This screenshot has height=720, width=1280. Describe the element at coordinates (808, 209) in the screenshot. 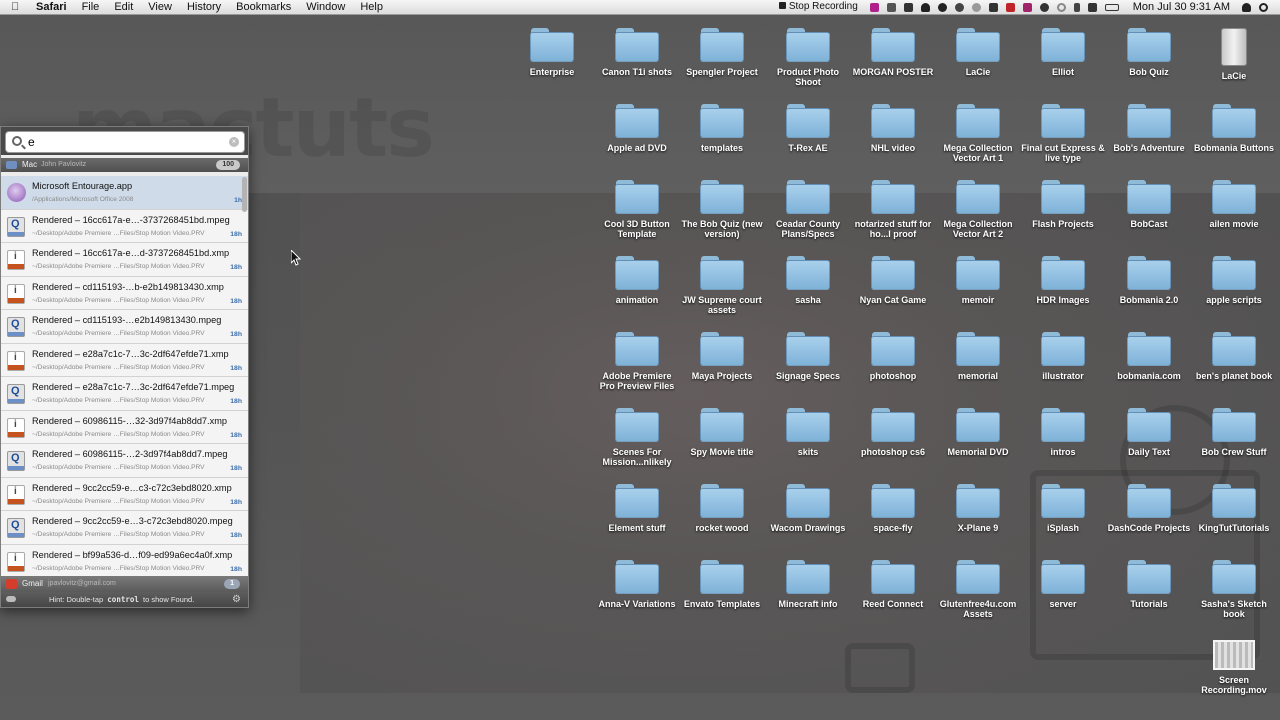

I see `desktop-folder: Ceadar County Plans/Specs` at that location.